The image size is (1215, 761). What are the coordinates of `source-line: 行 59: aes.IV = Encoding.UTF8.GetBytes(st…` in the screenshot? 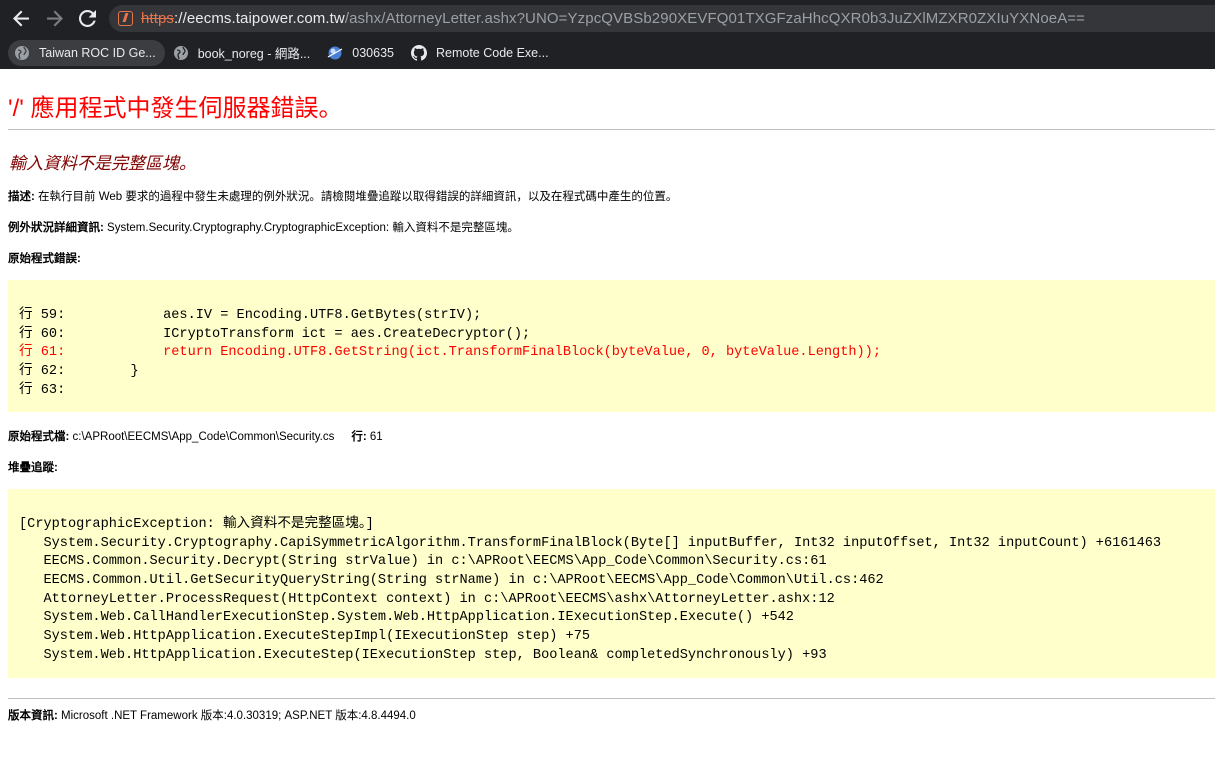 It's located at (250, 315).